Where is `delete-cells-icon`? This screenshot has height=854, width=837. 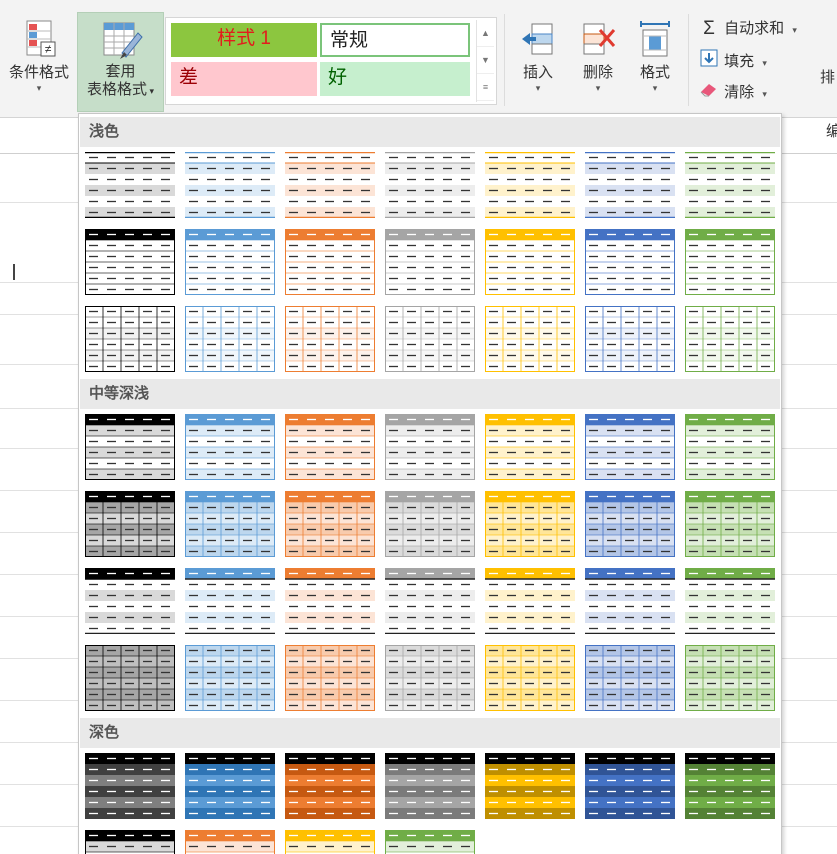
delete-cells-icon is located at coordinates (599, 39).